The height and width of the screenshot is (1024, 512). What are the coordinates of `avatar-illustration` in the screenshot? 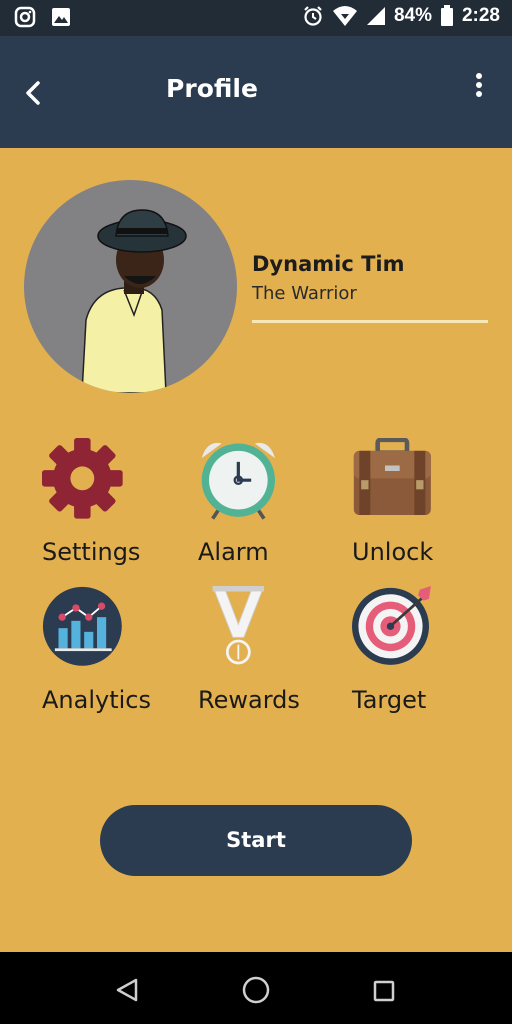 It's located at (134, 301).